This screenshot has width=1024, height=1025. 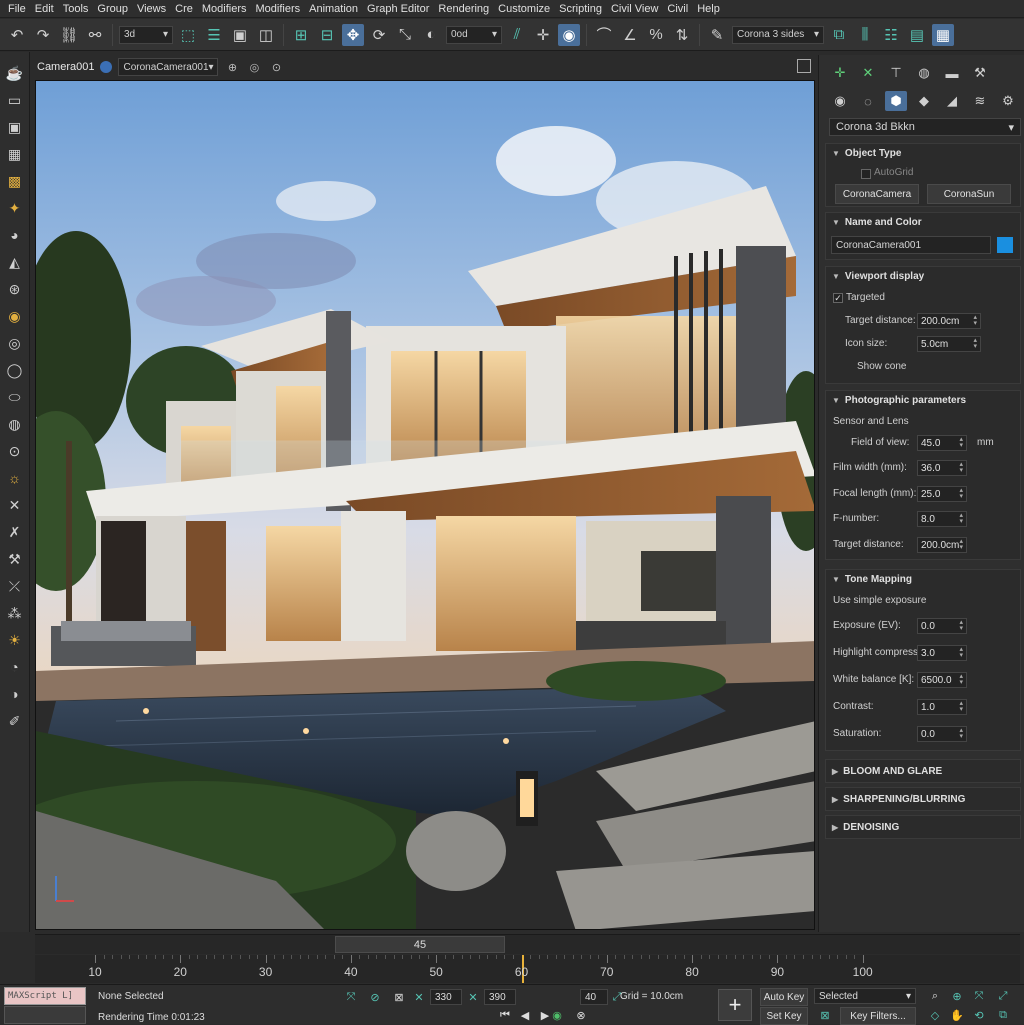 I want to click on pan-view-icon: ✋, so click(x=957, y=1015).